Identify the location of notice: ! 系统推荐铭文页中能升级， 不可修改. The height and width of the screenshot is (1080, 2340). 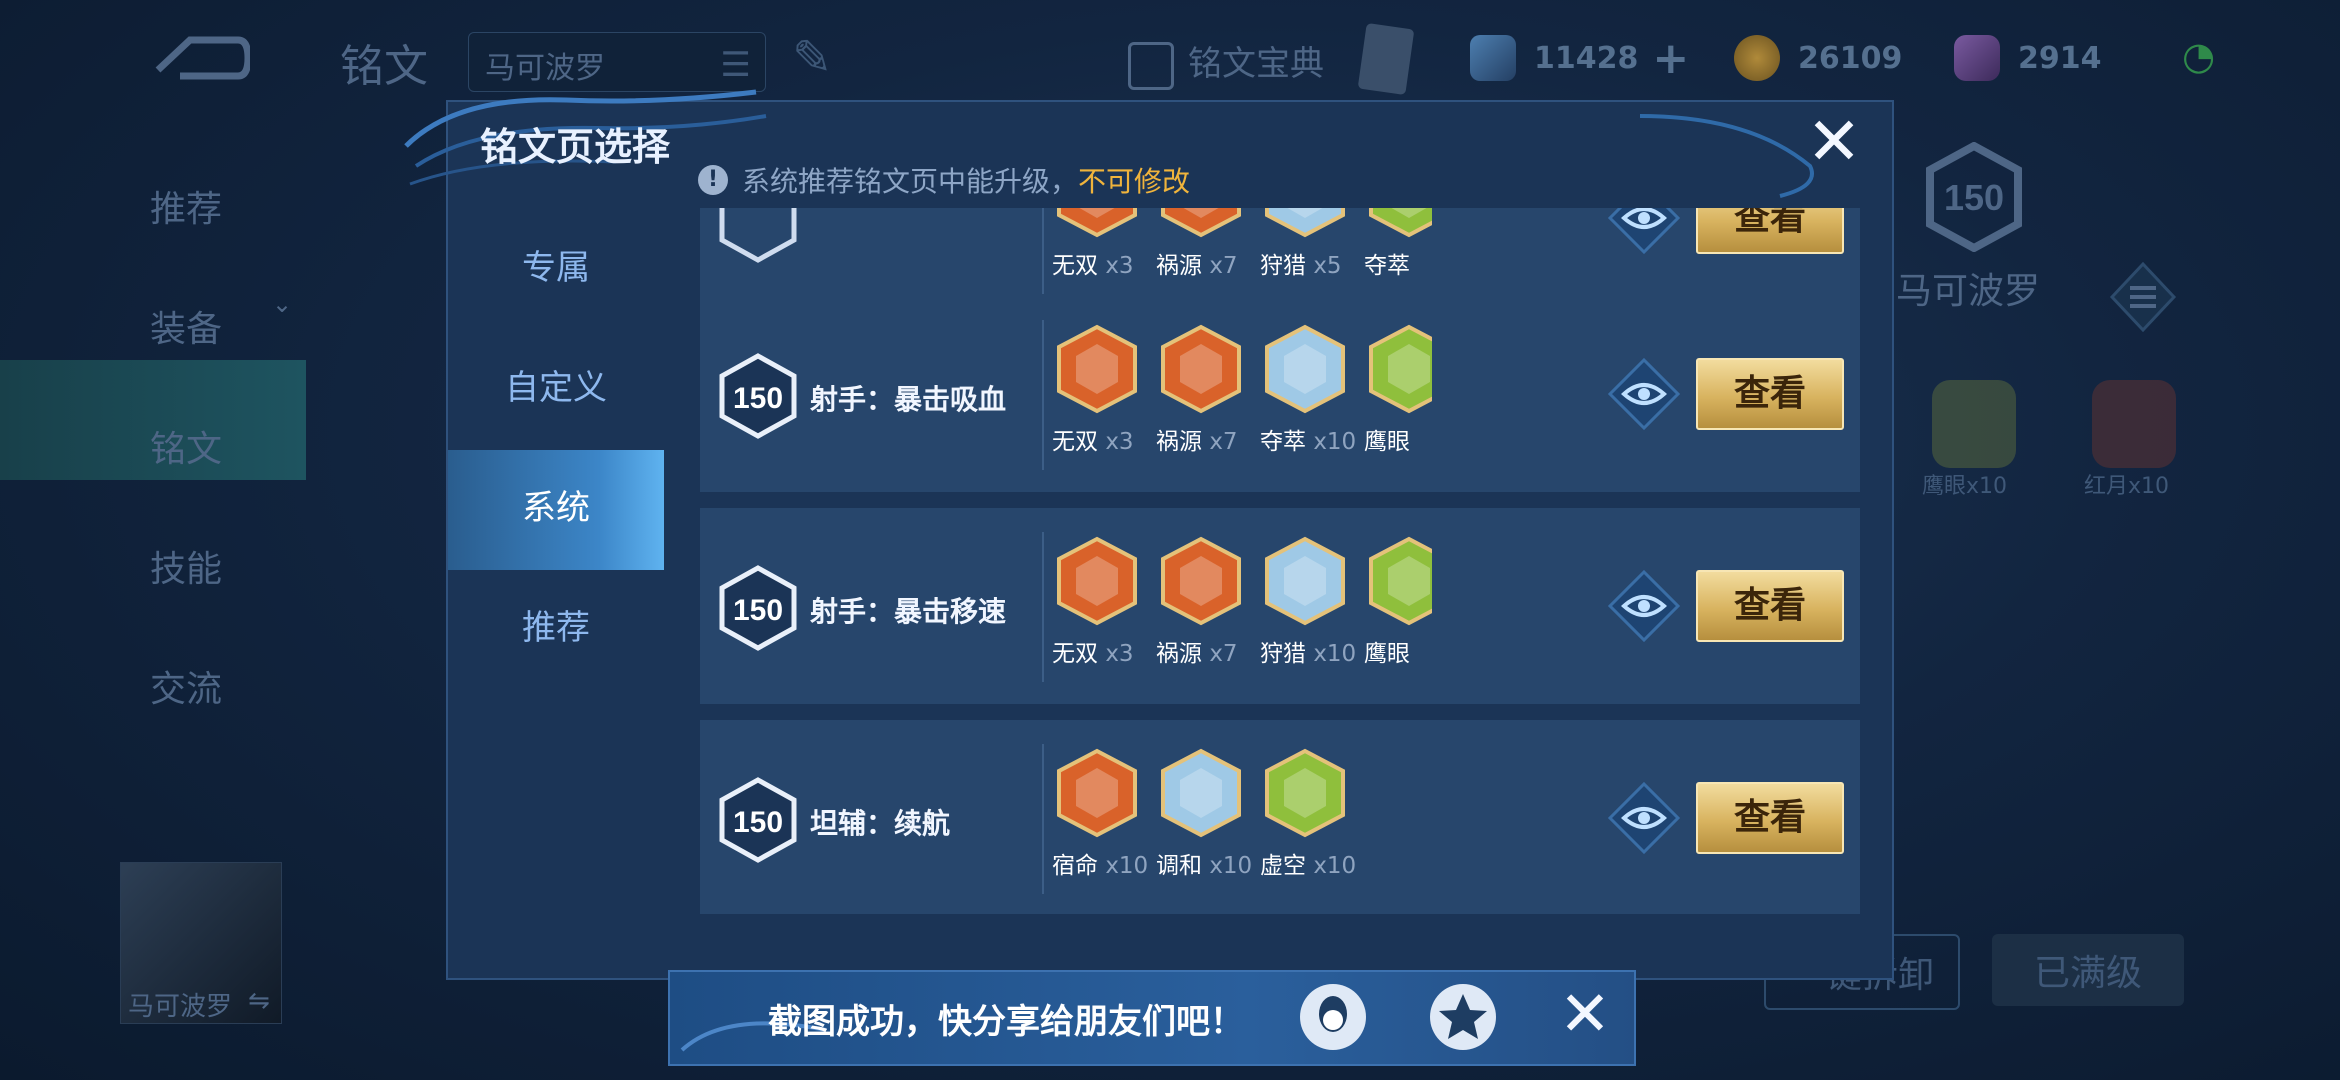
(944, 180).